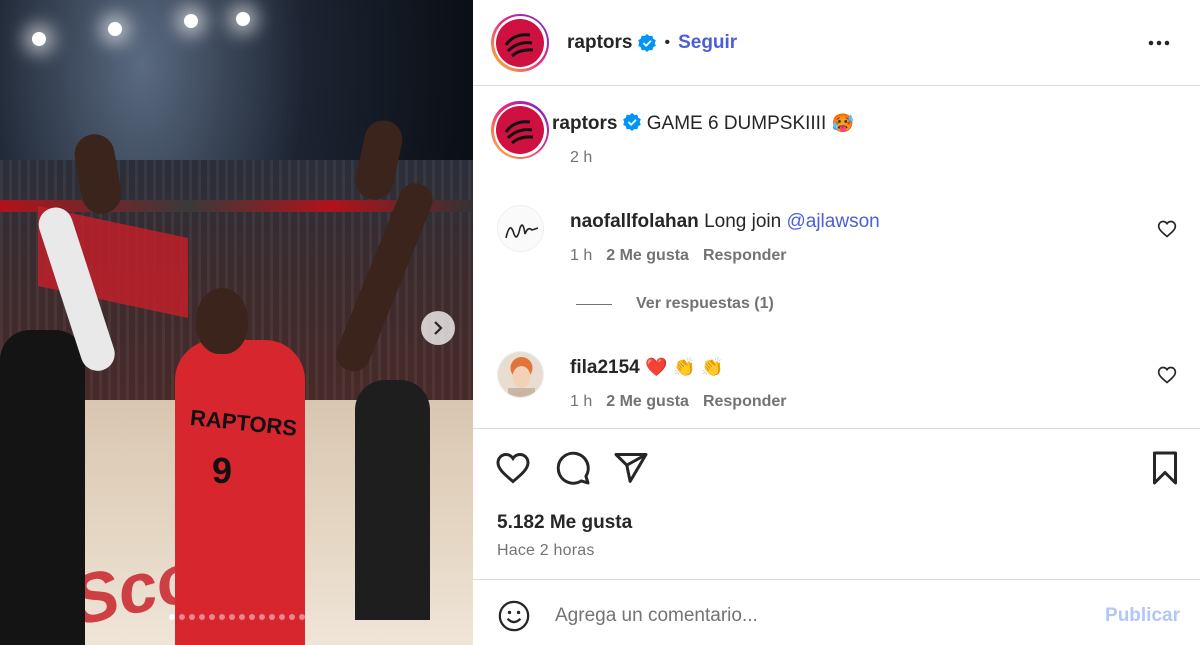 This screenshot has width=1200, height=645. Describe the element at coordinates (815, 616) in the screenshot. I see `comment-input` at that location.